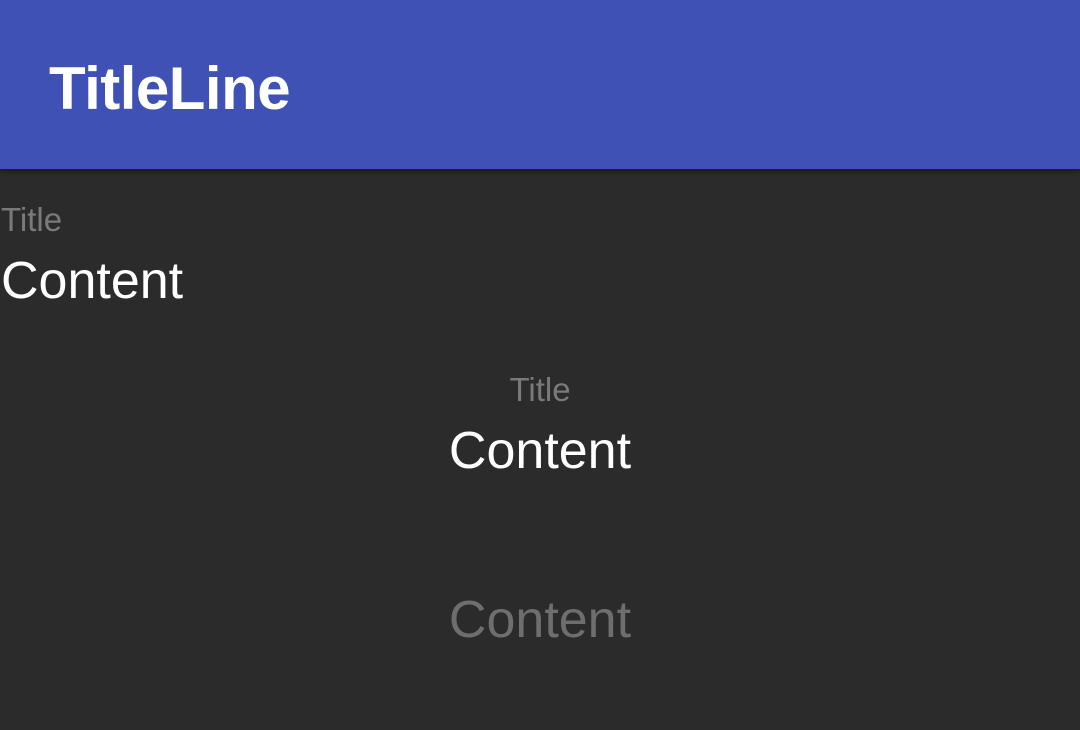 This screenshot has height=730, width=1080. Describe the element at coordinates (92, 281) in the screenshot. I see `title-line-1-content: Content` at that location.